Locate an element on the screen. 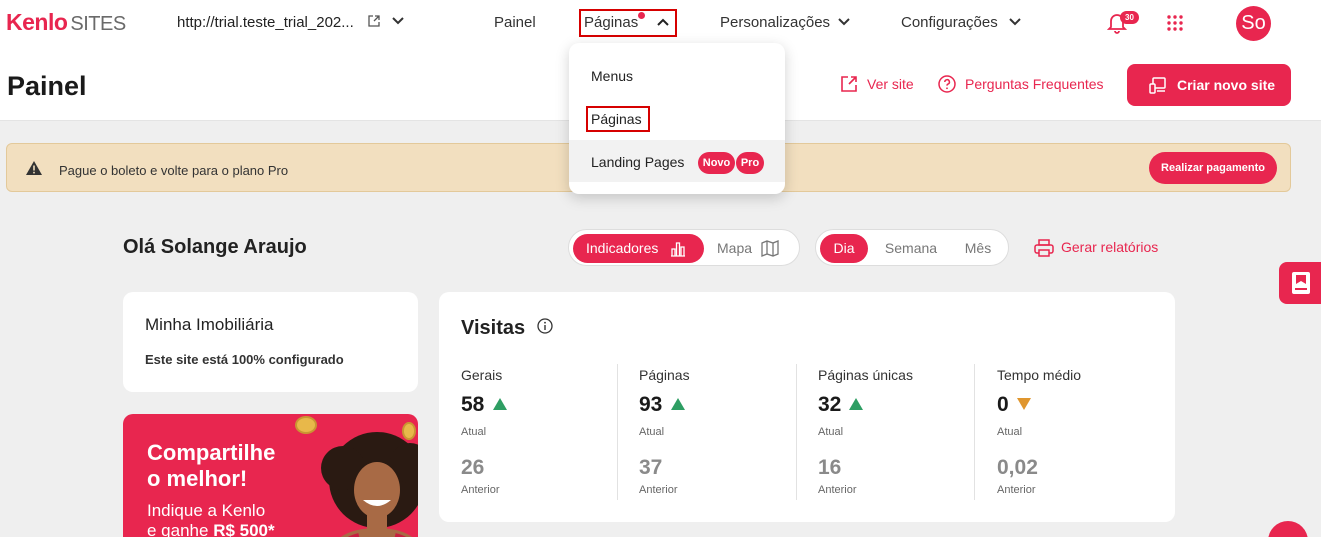 The width and height of the screenshot is (1324, 537). metric-tempo-medio: Tempo médio 0 Atual 0,02 Anterior is located at coordinates (1082, 432).